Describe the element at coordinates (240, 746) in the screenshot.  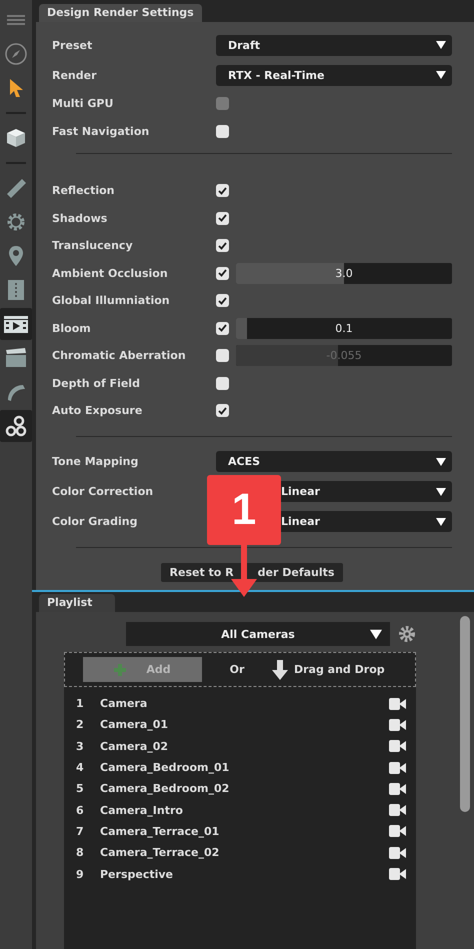
I see `camera-row: 3 Camera_02` at that location.